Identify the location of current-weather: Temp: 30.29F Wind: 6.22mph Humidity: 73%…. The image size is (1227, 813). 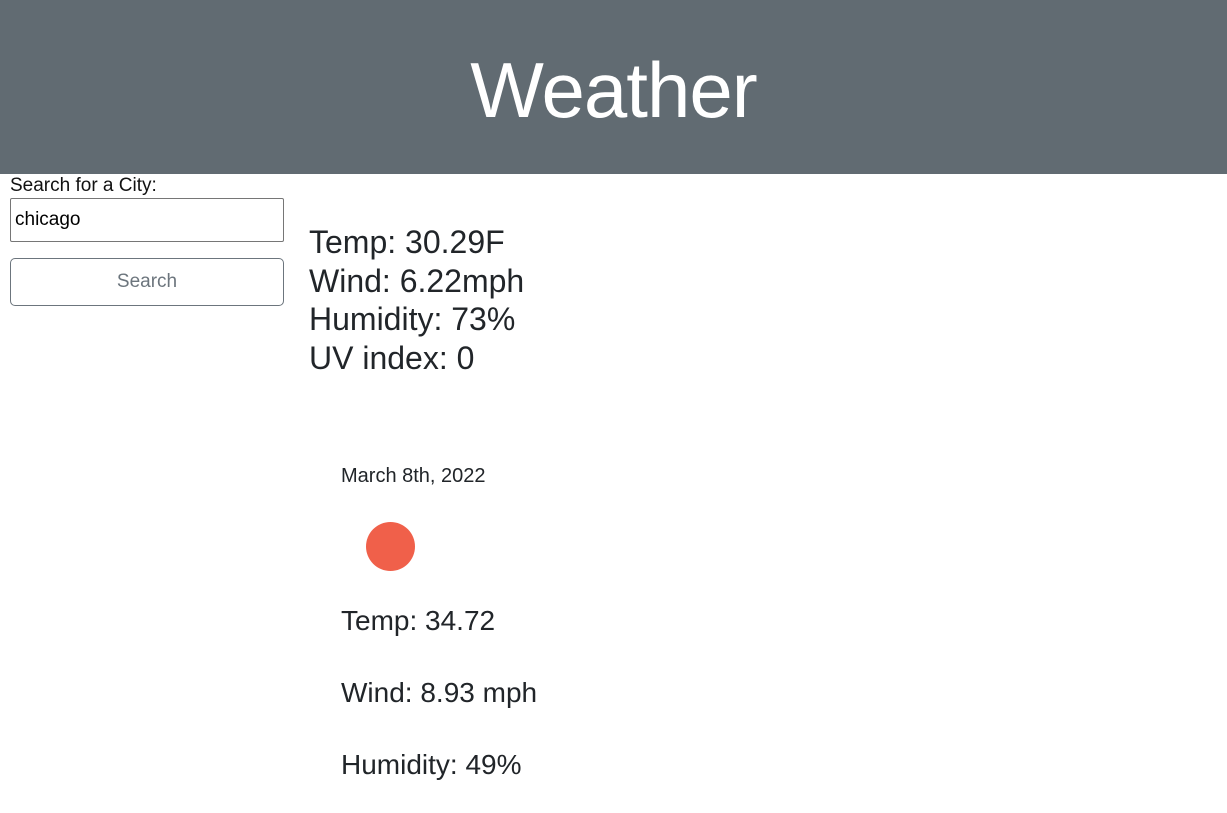
(416, 300).